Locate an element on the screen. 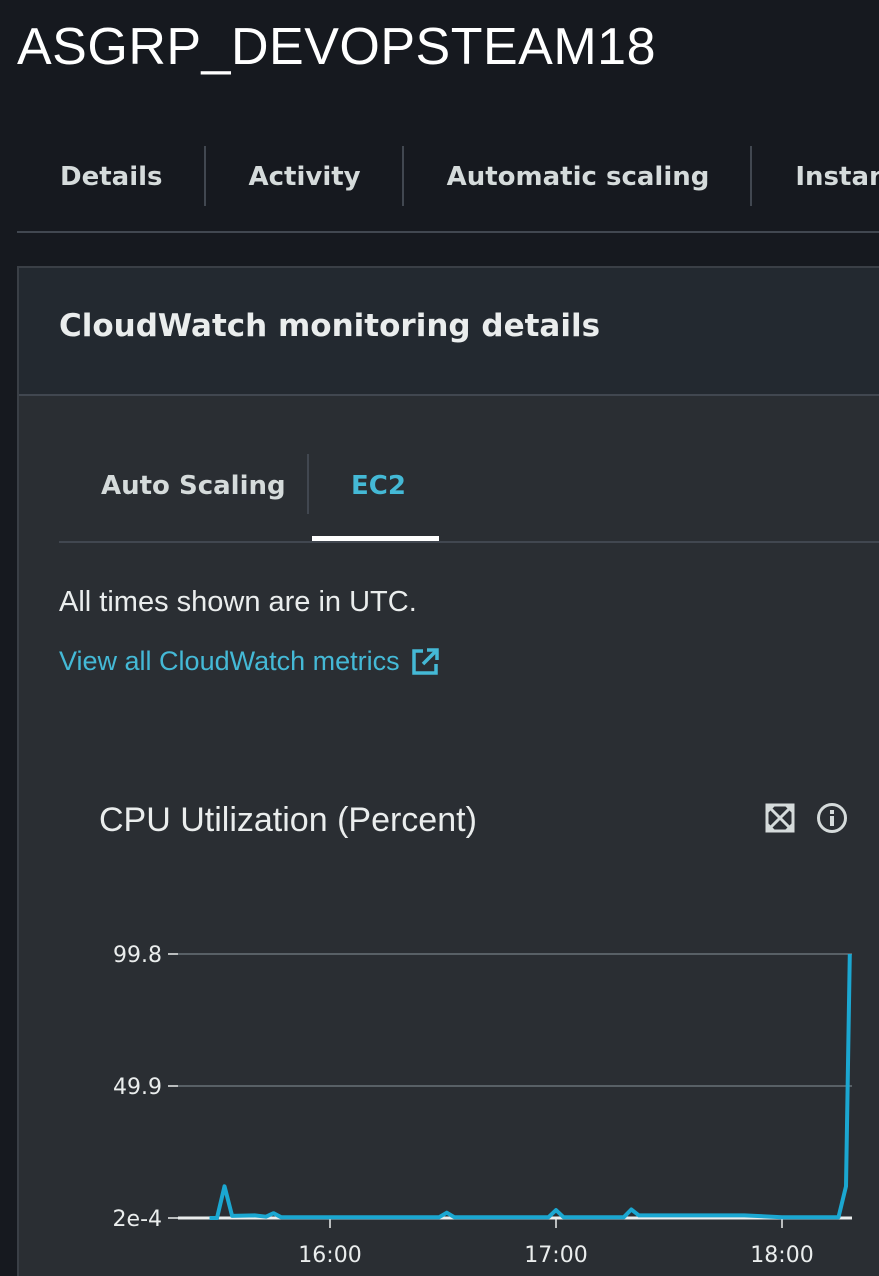 Image resolution: width=879 pixels, height=1276 pixels. tabs-divider is located at coordinates (448, 232).